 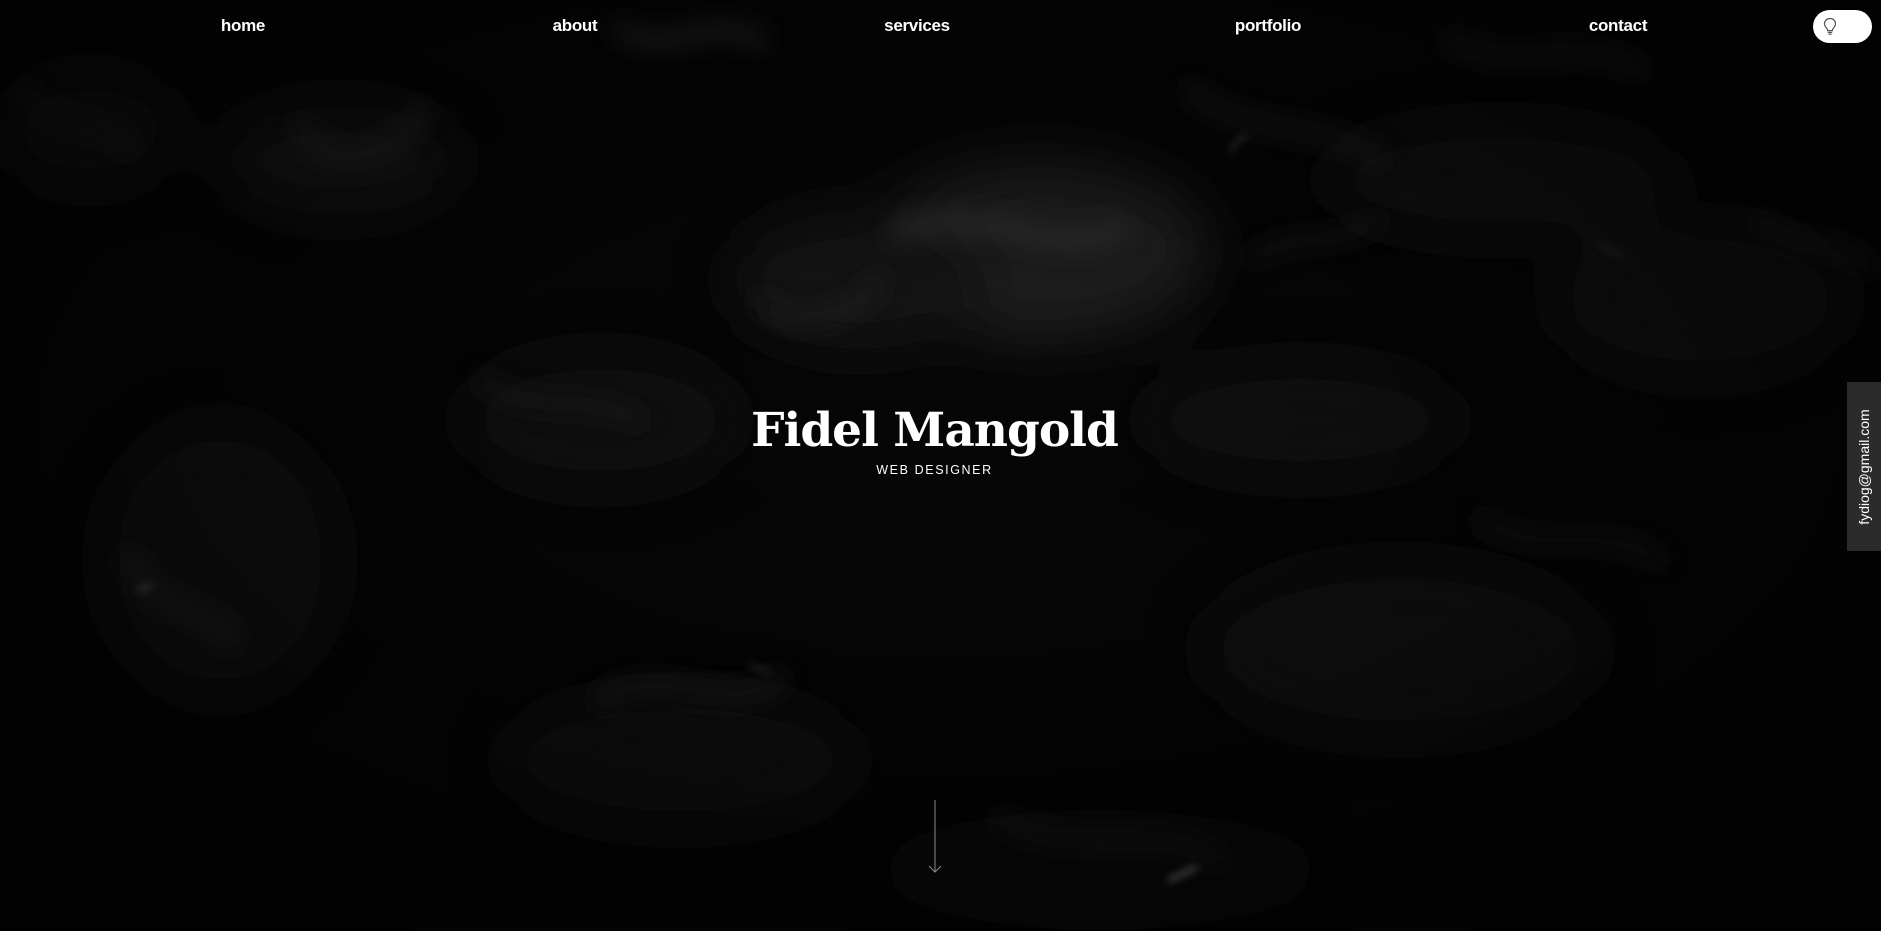 What do you see at coordinates (935, 837) in the screenshot?
I see `arrow-down-icon` at bounding box center [935, 837].